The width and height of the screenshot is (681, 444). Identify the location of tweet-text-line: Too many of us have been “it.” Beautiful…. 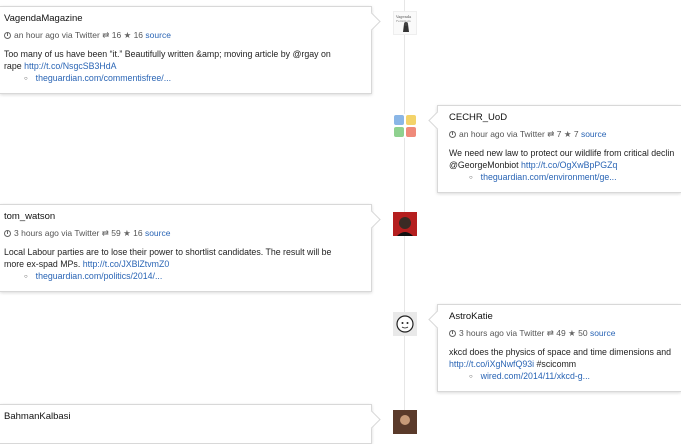
(167, 54).